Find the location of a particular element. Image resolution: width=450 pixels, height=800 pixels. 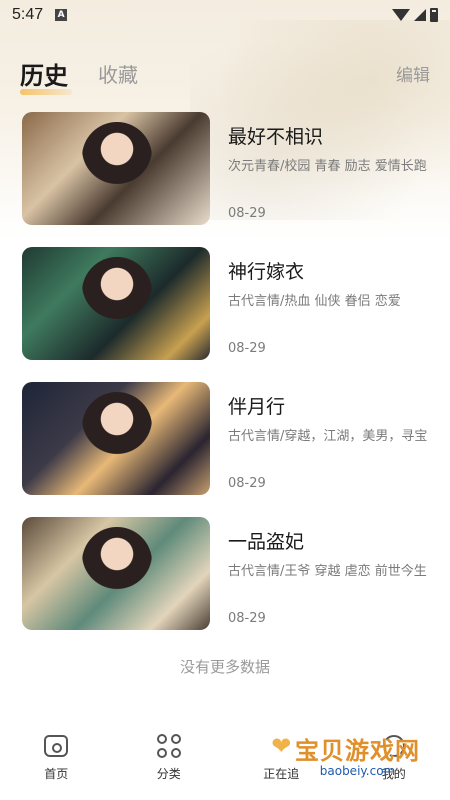

item-description: 古代言情/王爷 穿越 虐恋 前世今生 is located at coordinates (327, 571).